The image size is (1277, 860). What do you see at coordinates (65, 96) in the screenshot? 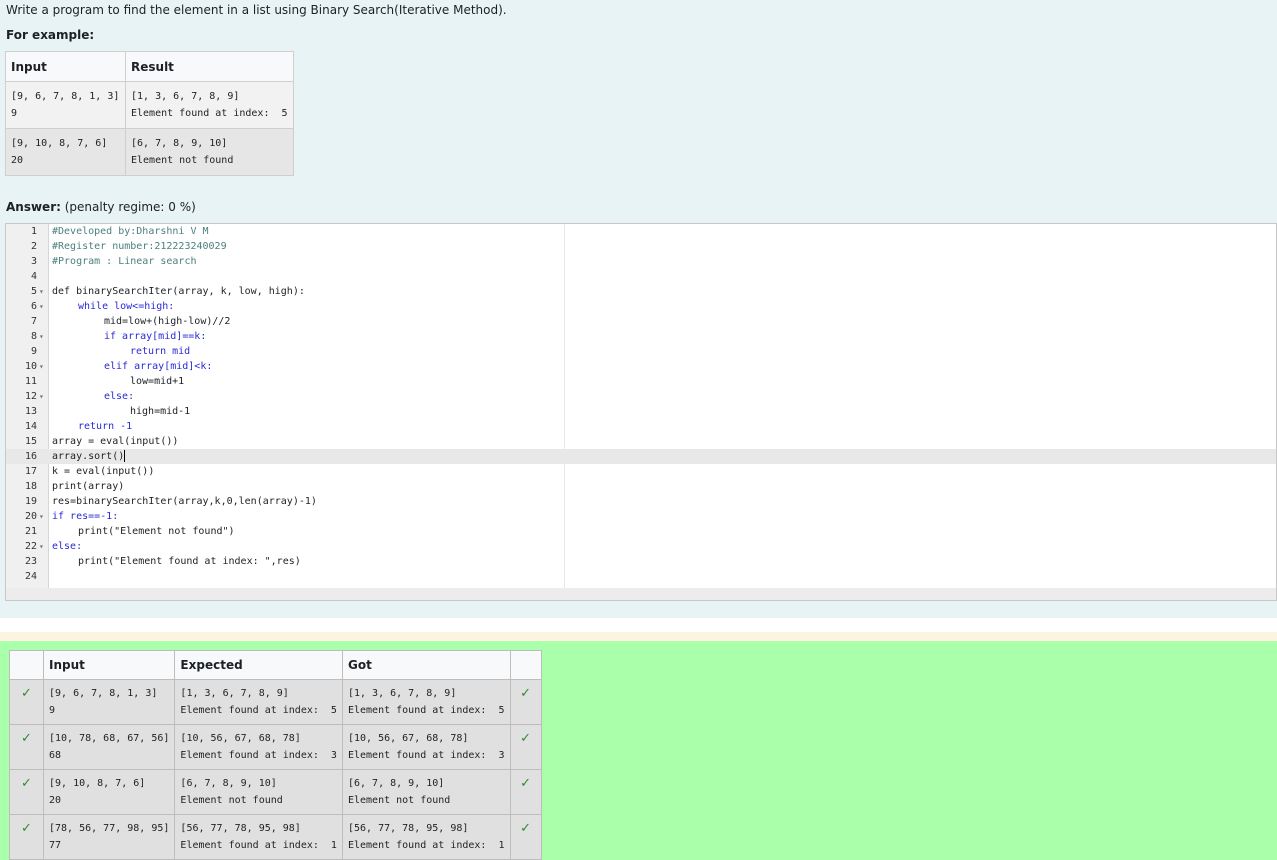
I see `cell-line: [9, 6, 7, 8, 1, 3]` at bounding box center [65, 96].